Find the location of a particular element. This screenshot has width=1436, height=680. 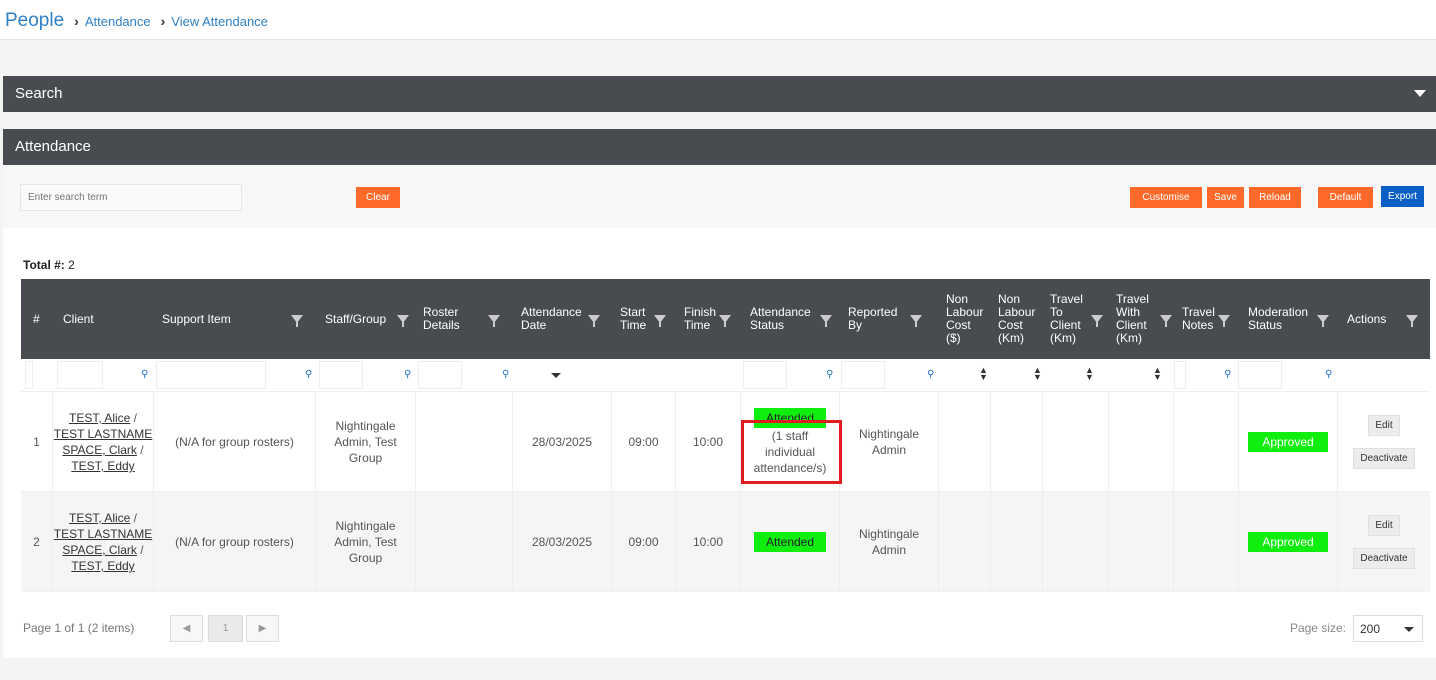

cell-finish-time: 10:00 is located at coordinates (708, 542).